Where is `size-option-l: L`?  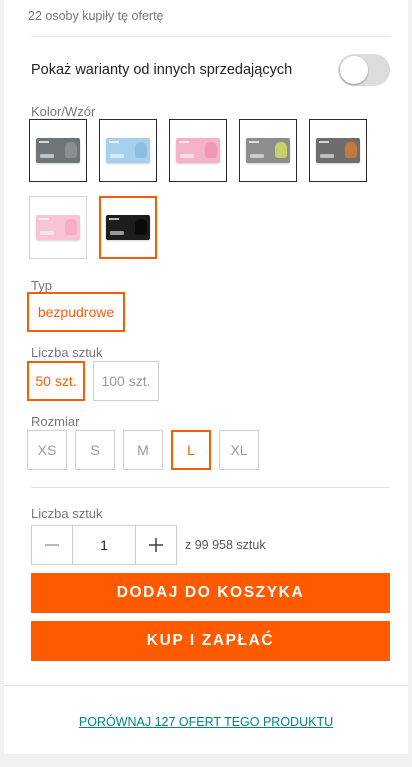
size-option-l: L is located at coordinates (191, 450).